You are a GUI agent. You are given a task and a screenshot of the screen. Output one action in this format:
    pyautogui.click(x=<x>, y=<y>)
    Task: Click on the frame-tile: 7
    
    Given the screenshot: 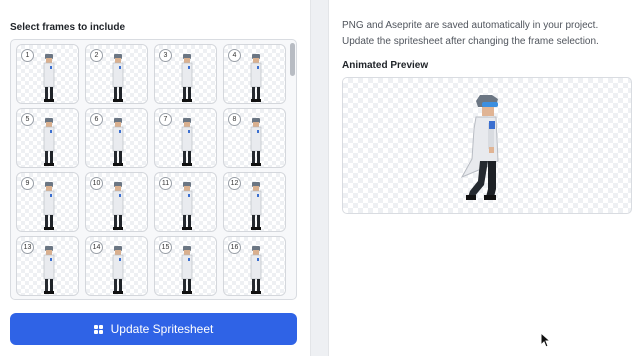 What is the action you would take?
    pyautogui.click(x=185, y=138)
    